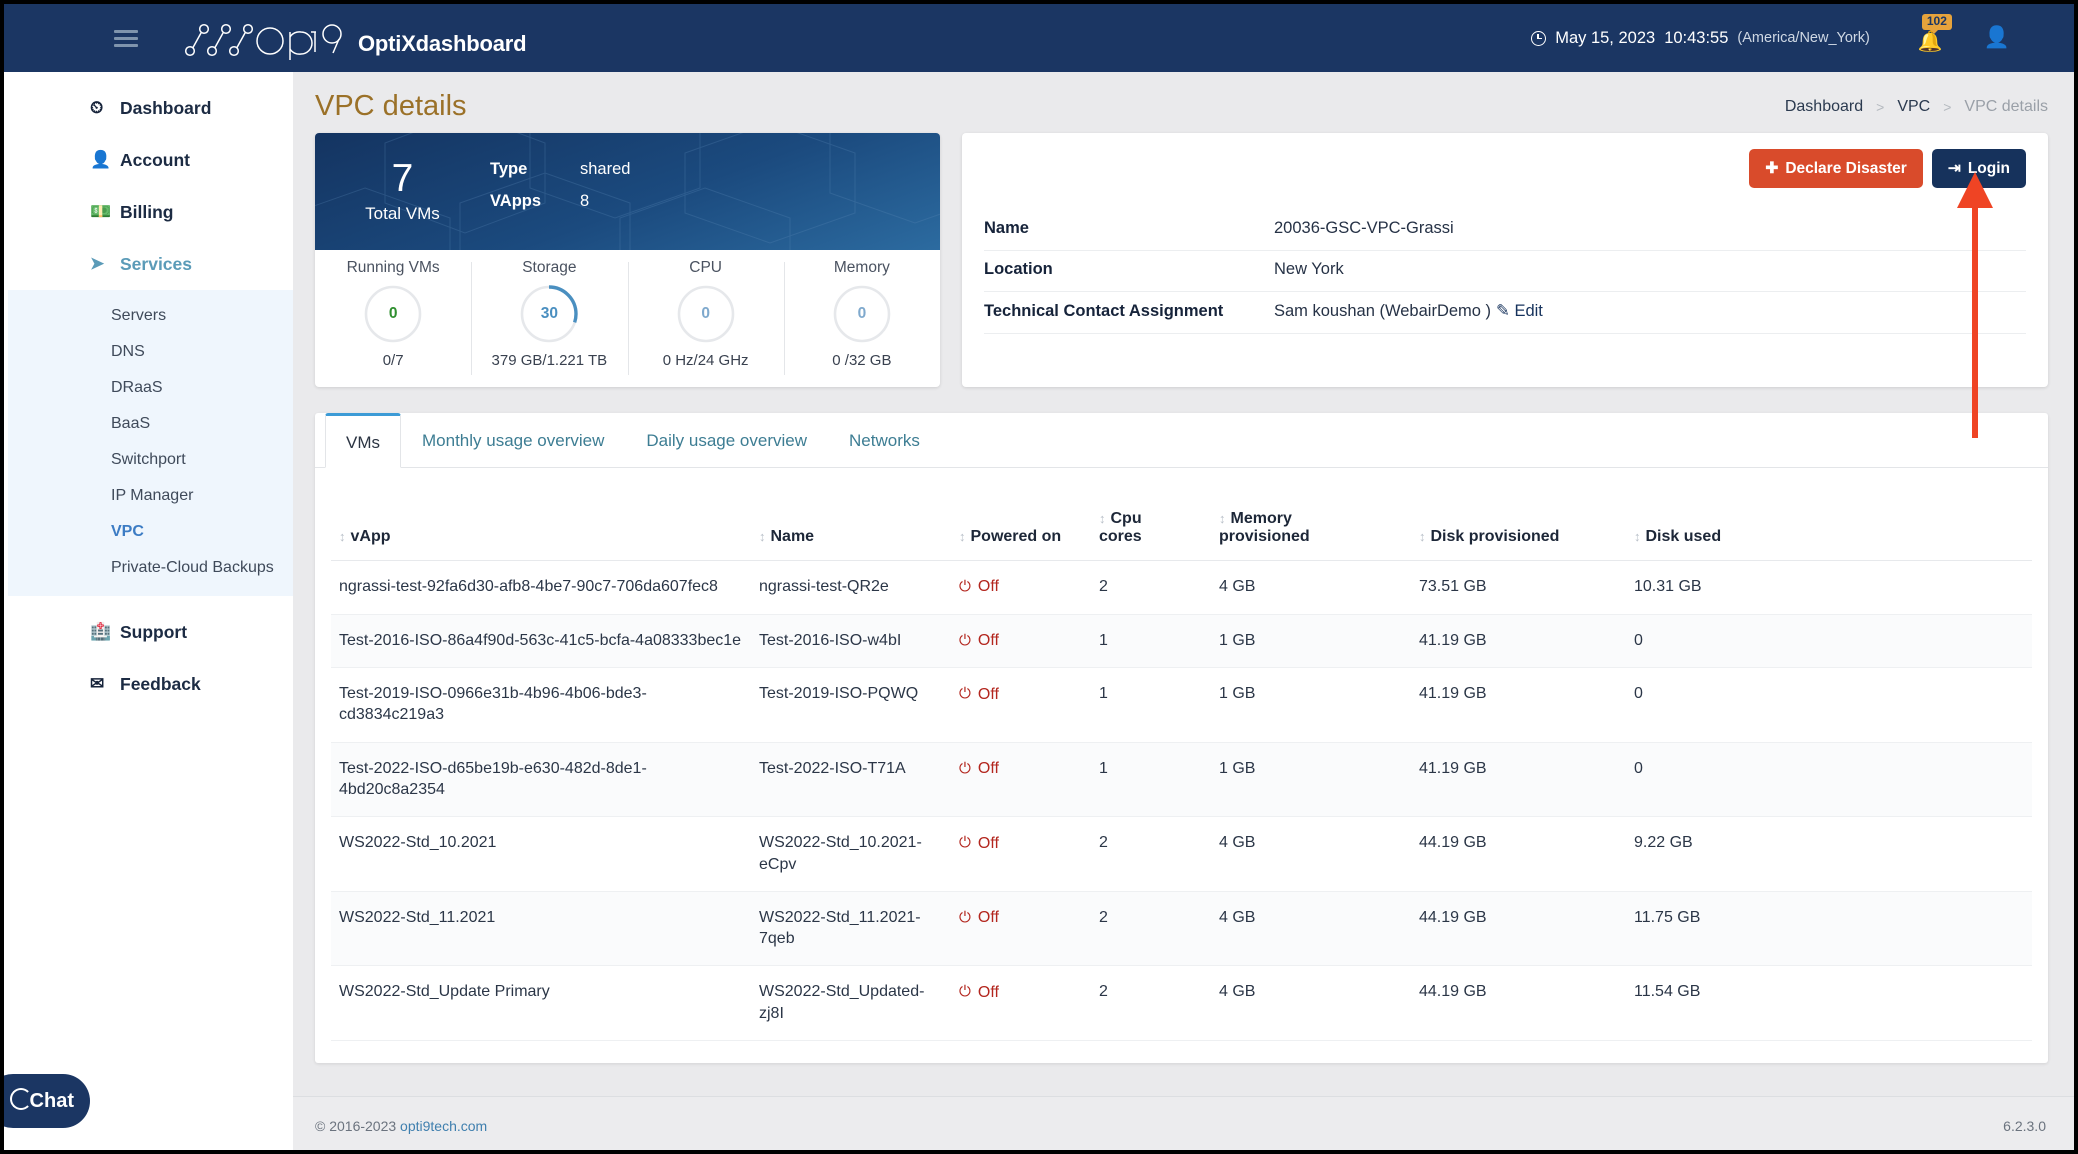  What do you see at coordinates (1151, 705) in the screenshot?
I see `cell-cpu-cores: 1` at bounding box center [1151, 705].